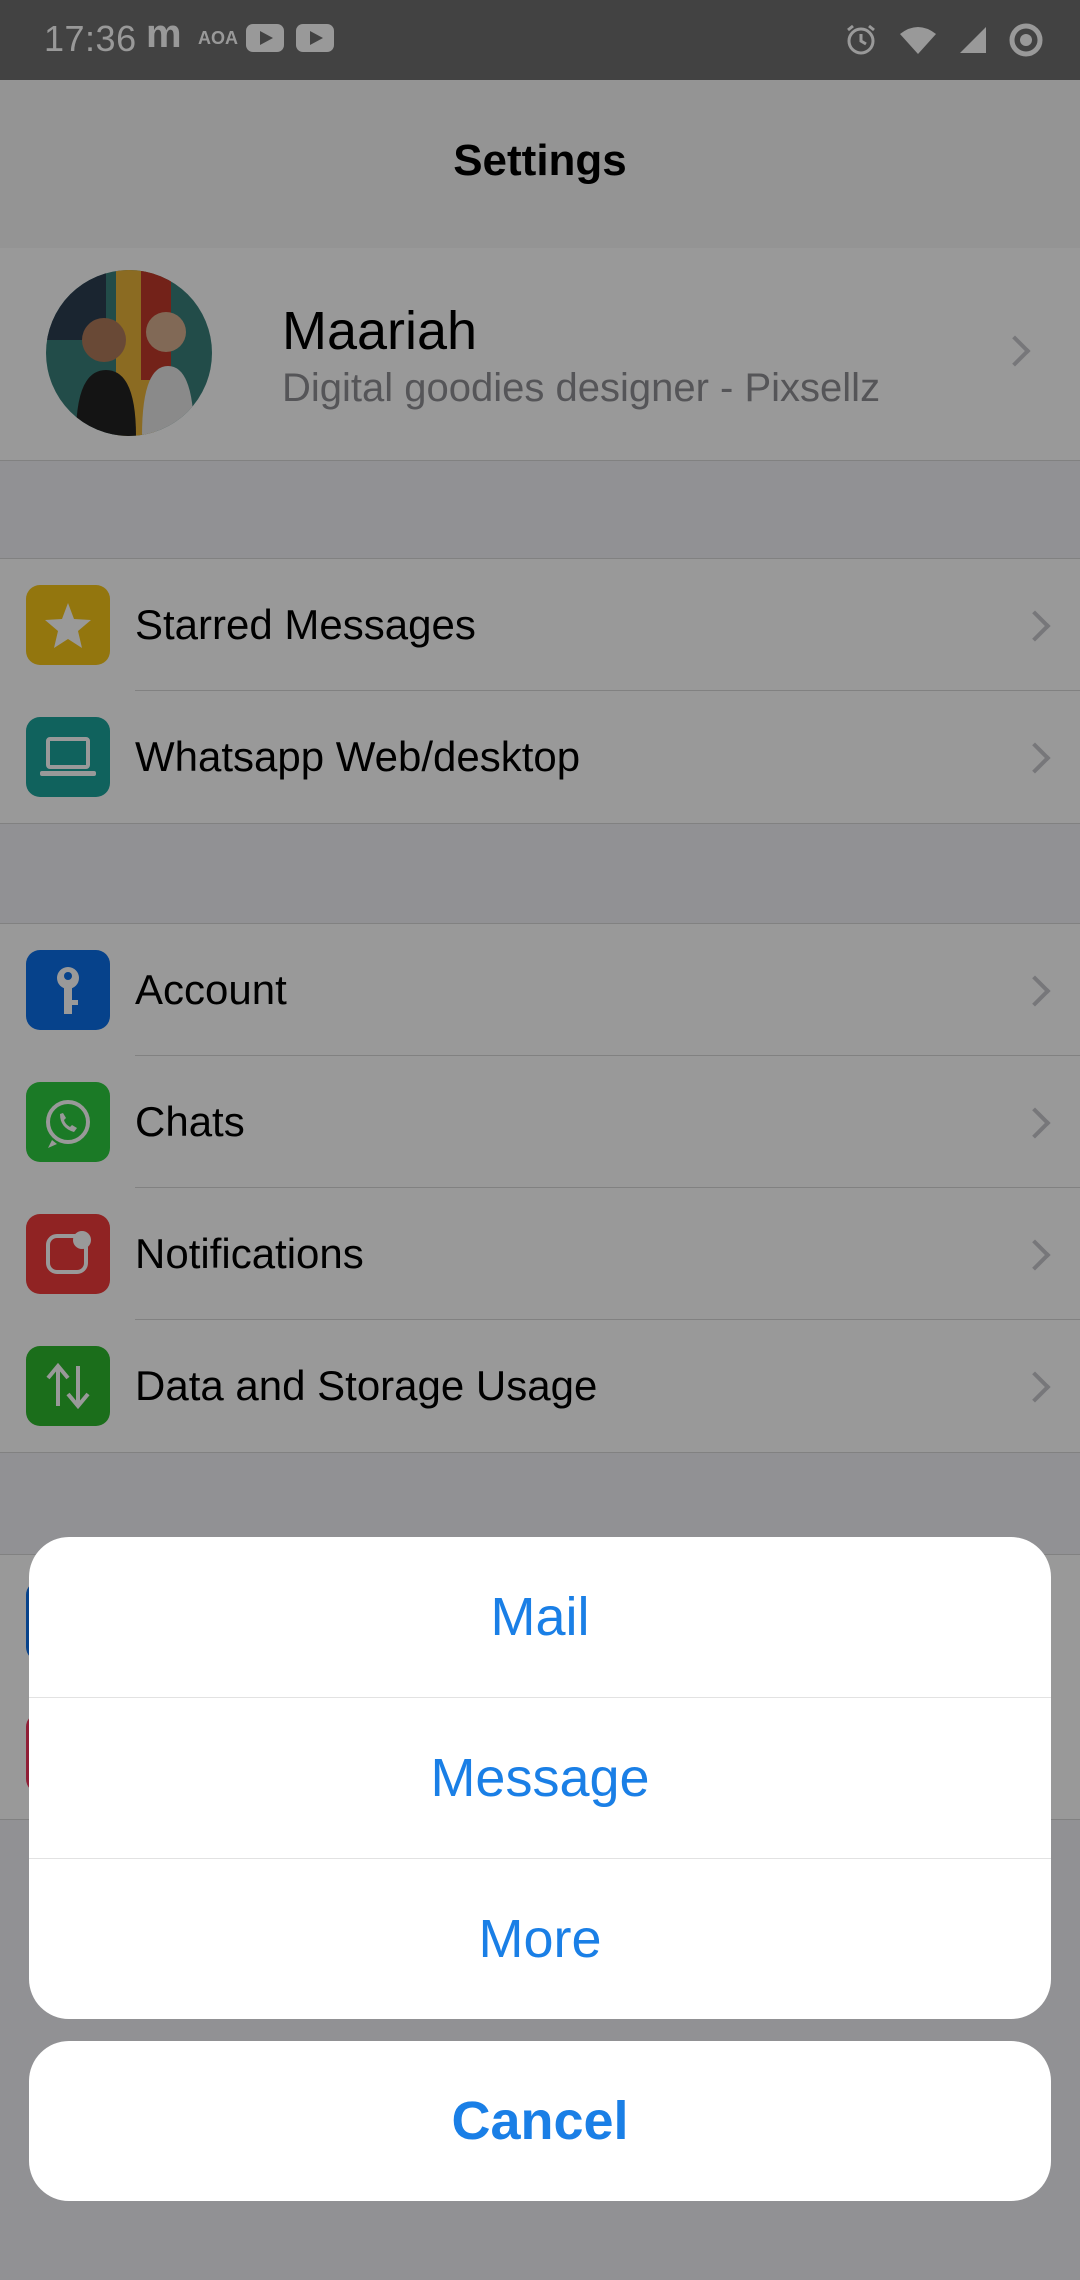  I want to click on more-option-button: More, so click(540, 1939).